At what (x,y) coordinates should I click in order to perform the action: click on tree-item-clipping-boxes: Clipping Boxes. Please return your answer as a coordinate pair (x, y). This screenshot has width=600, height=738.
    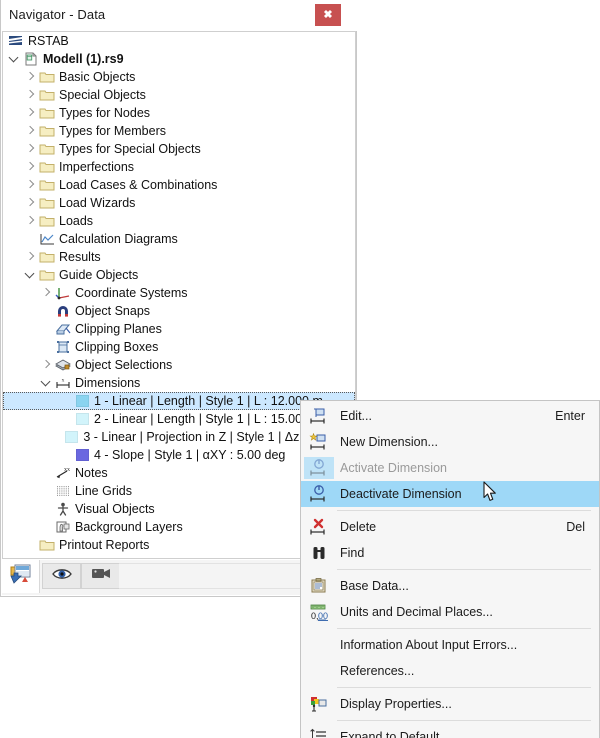
    Looking at the image, I should click on (179, 347).